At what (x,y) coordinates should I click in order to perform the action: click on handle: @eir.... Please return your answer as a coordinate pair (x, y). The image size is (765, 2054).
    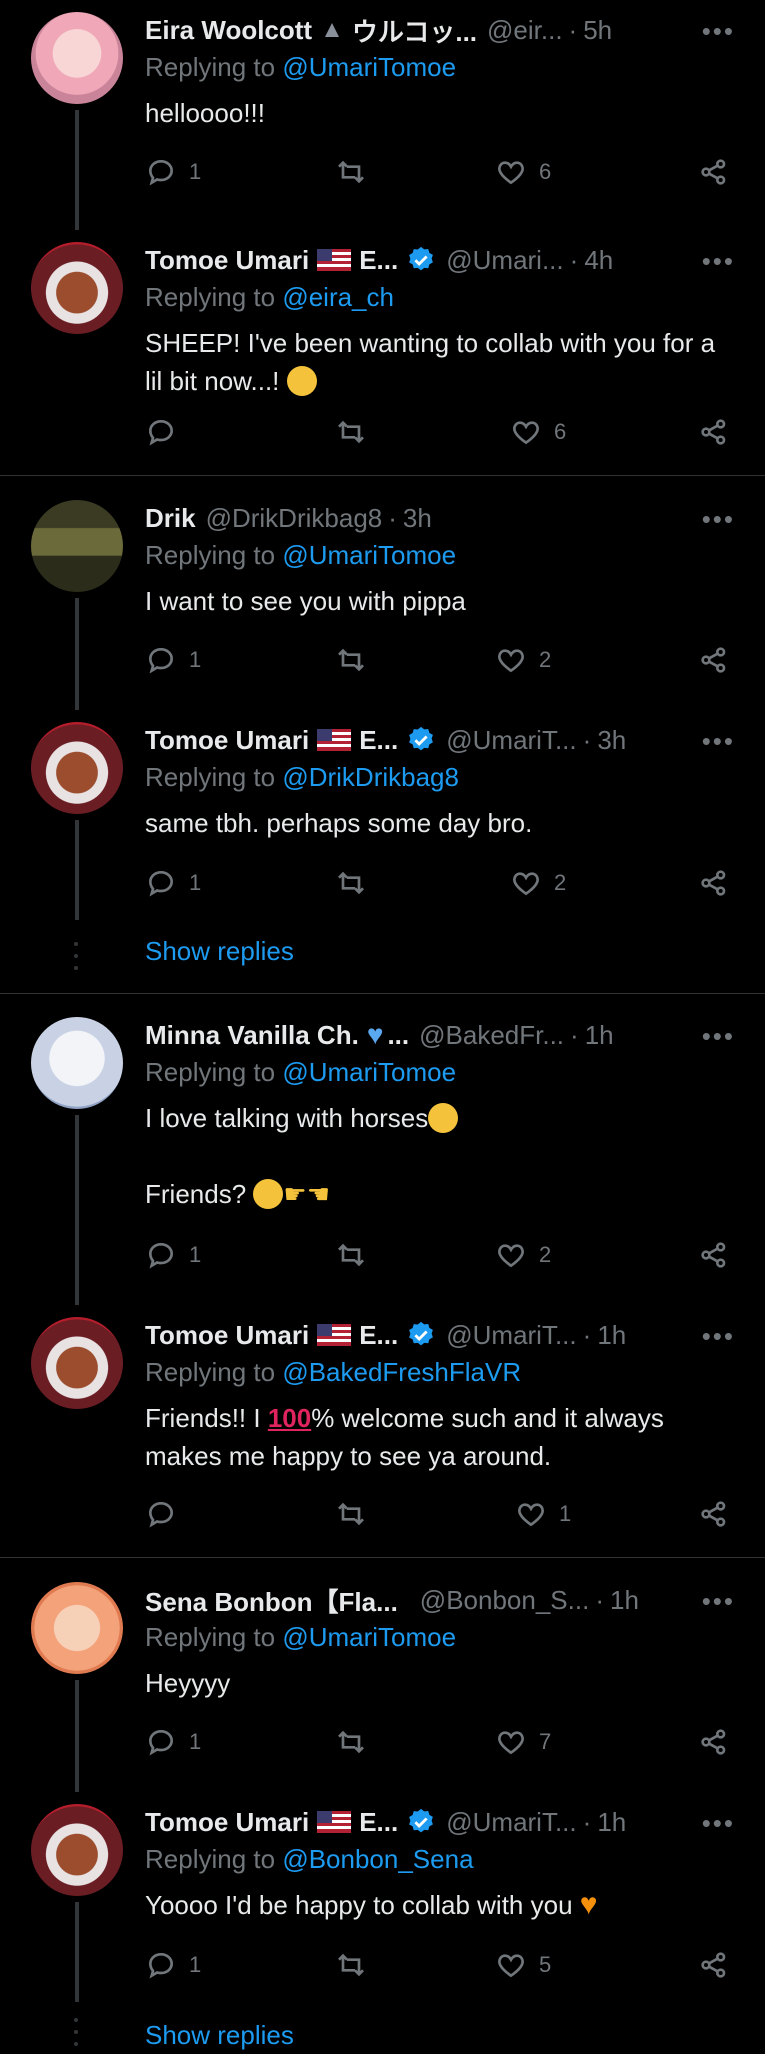
    Looking at the image, I should click on (525, 30).